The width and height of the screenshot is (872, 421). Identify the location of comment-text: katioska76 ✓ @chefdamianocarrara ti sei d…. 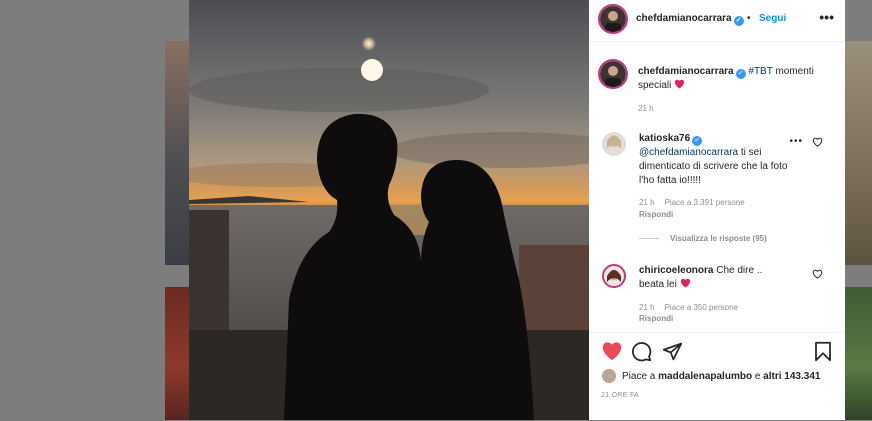
(714, 160).